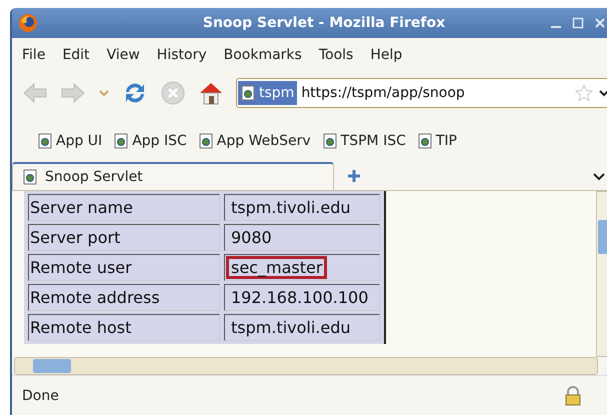 The width and height of the screenshot is (607, 415). Describe the element at coordinates (364, 141) in the screenshot. I see `bookmark-item: TSPM ISC` at that location.